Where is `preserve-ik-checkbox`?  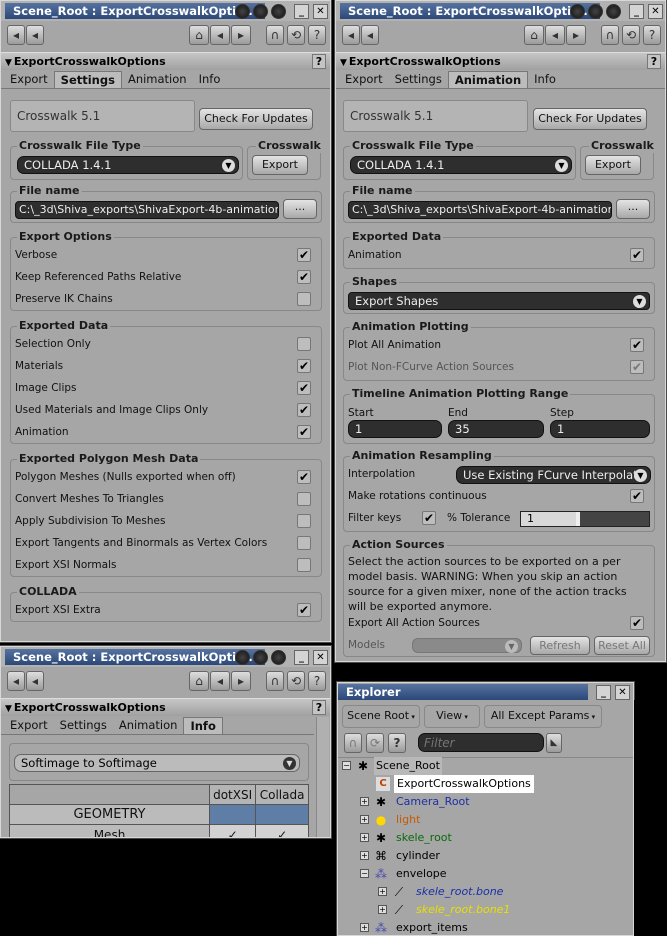 preserve-ik-checkbox is located at coordinates (304, 299).